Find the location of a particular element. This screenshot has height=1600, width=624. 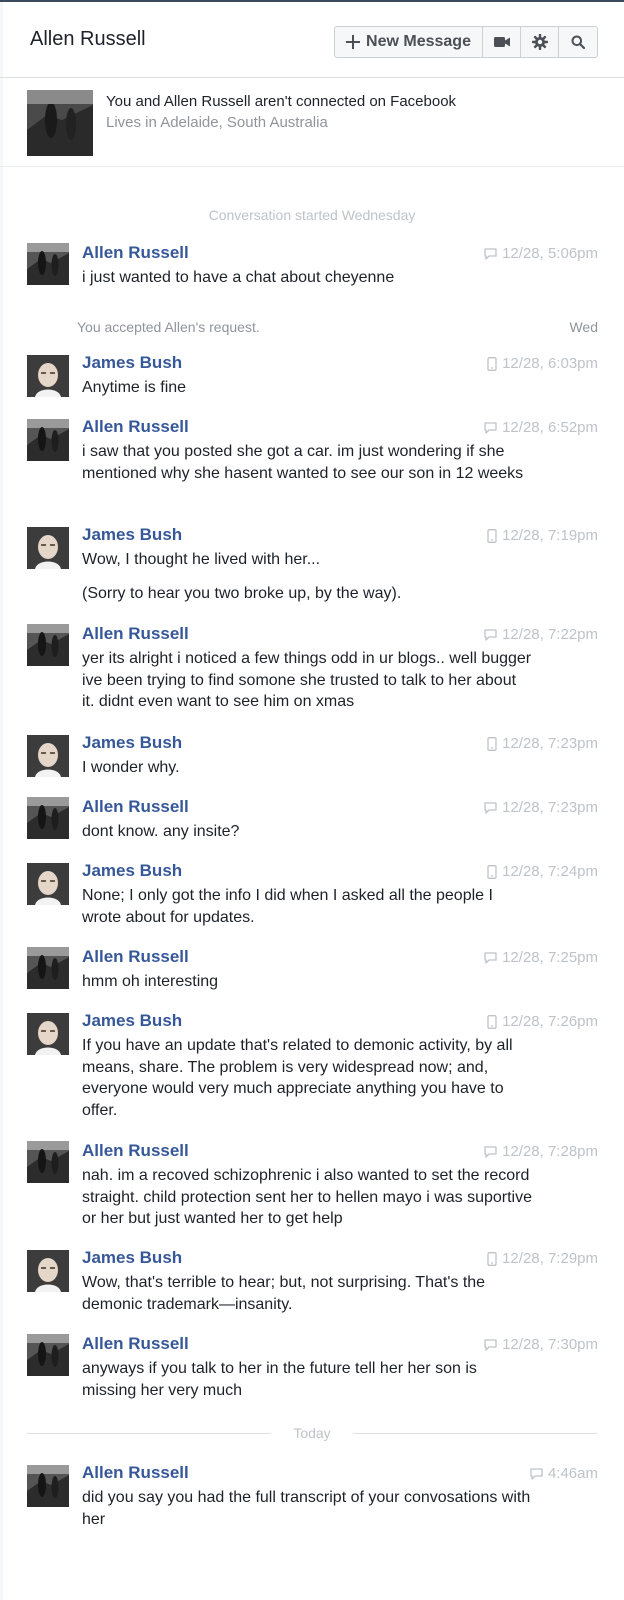

message-timestamp: 12/28, 7:29pm is located at coordinates (542, 1258).